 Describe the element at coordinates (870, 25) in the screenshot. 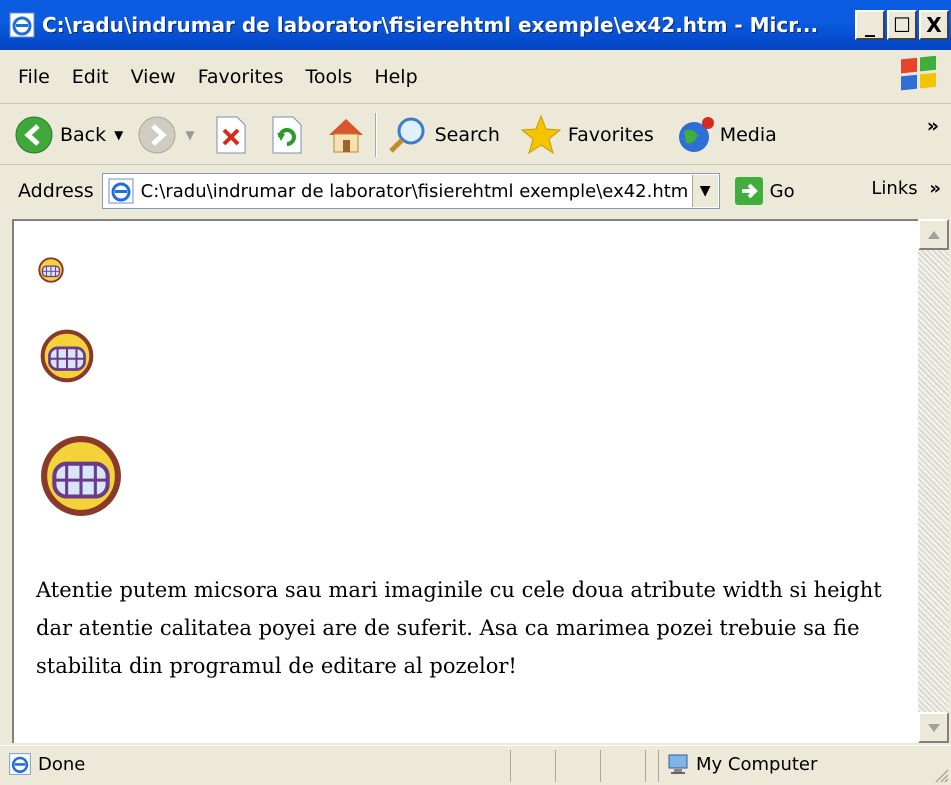

I see `minimize-button: _` at that location.